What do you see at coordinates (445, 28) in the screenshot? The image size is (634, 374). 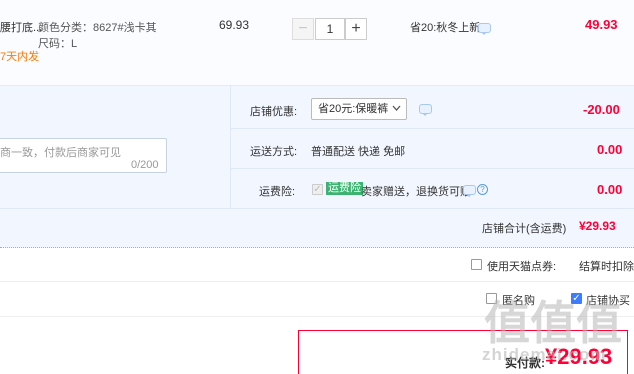 I see `item-discount-note: 省20:秋冬上新` at bounding box center [445, 28].